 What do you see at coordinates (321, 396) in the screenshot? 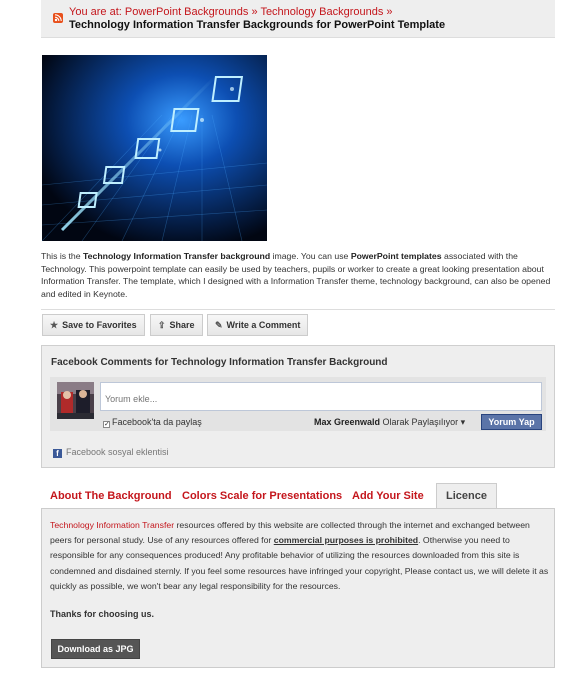
I see `comment-input` at bounding box center [321, 396].